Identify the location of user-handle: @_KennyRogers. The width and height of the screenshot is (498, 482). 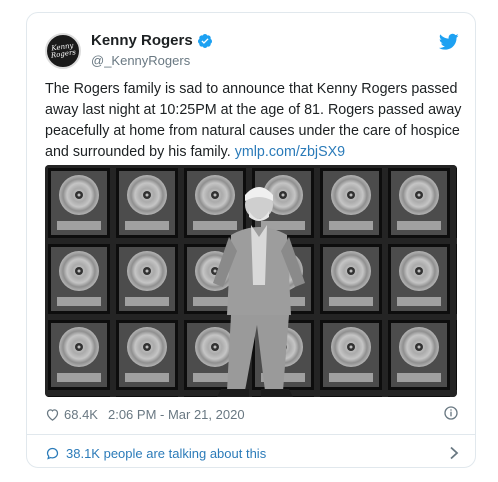
(140, 60).